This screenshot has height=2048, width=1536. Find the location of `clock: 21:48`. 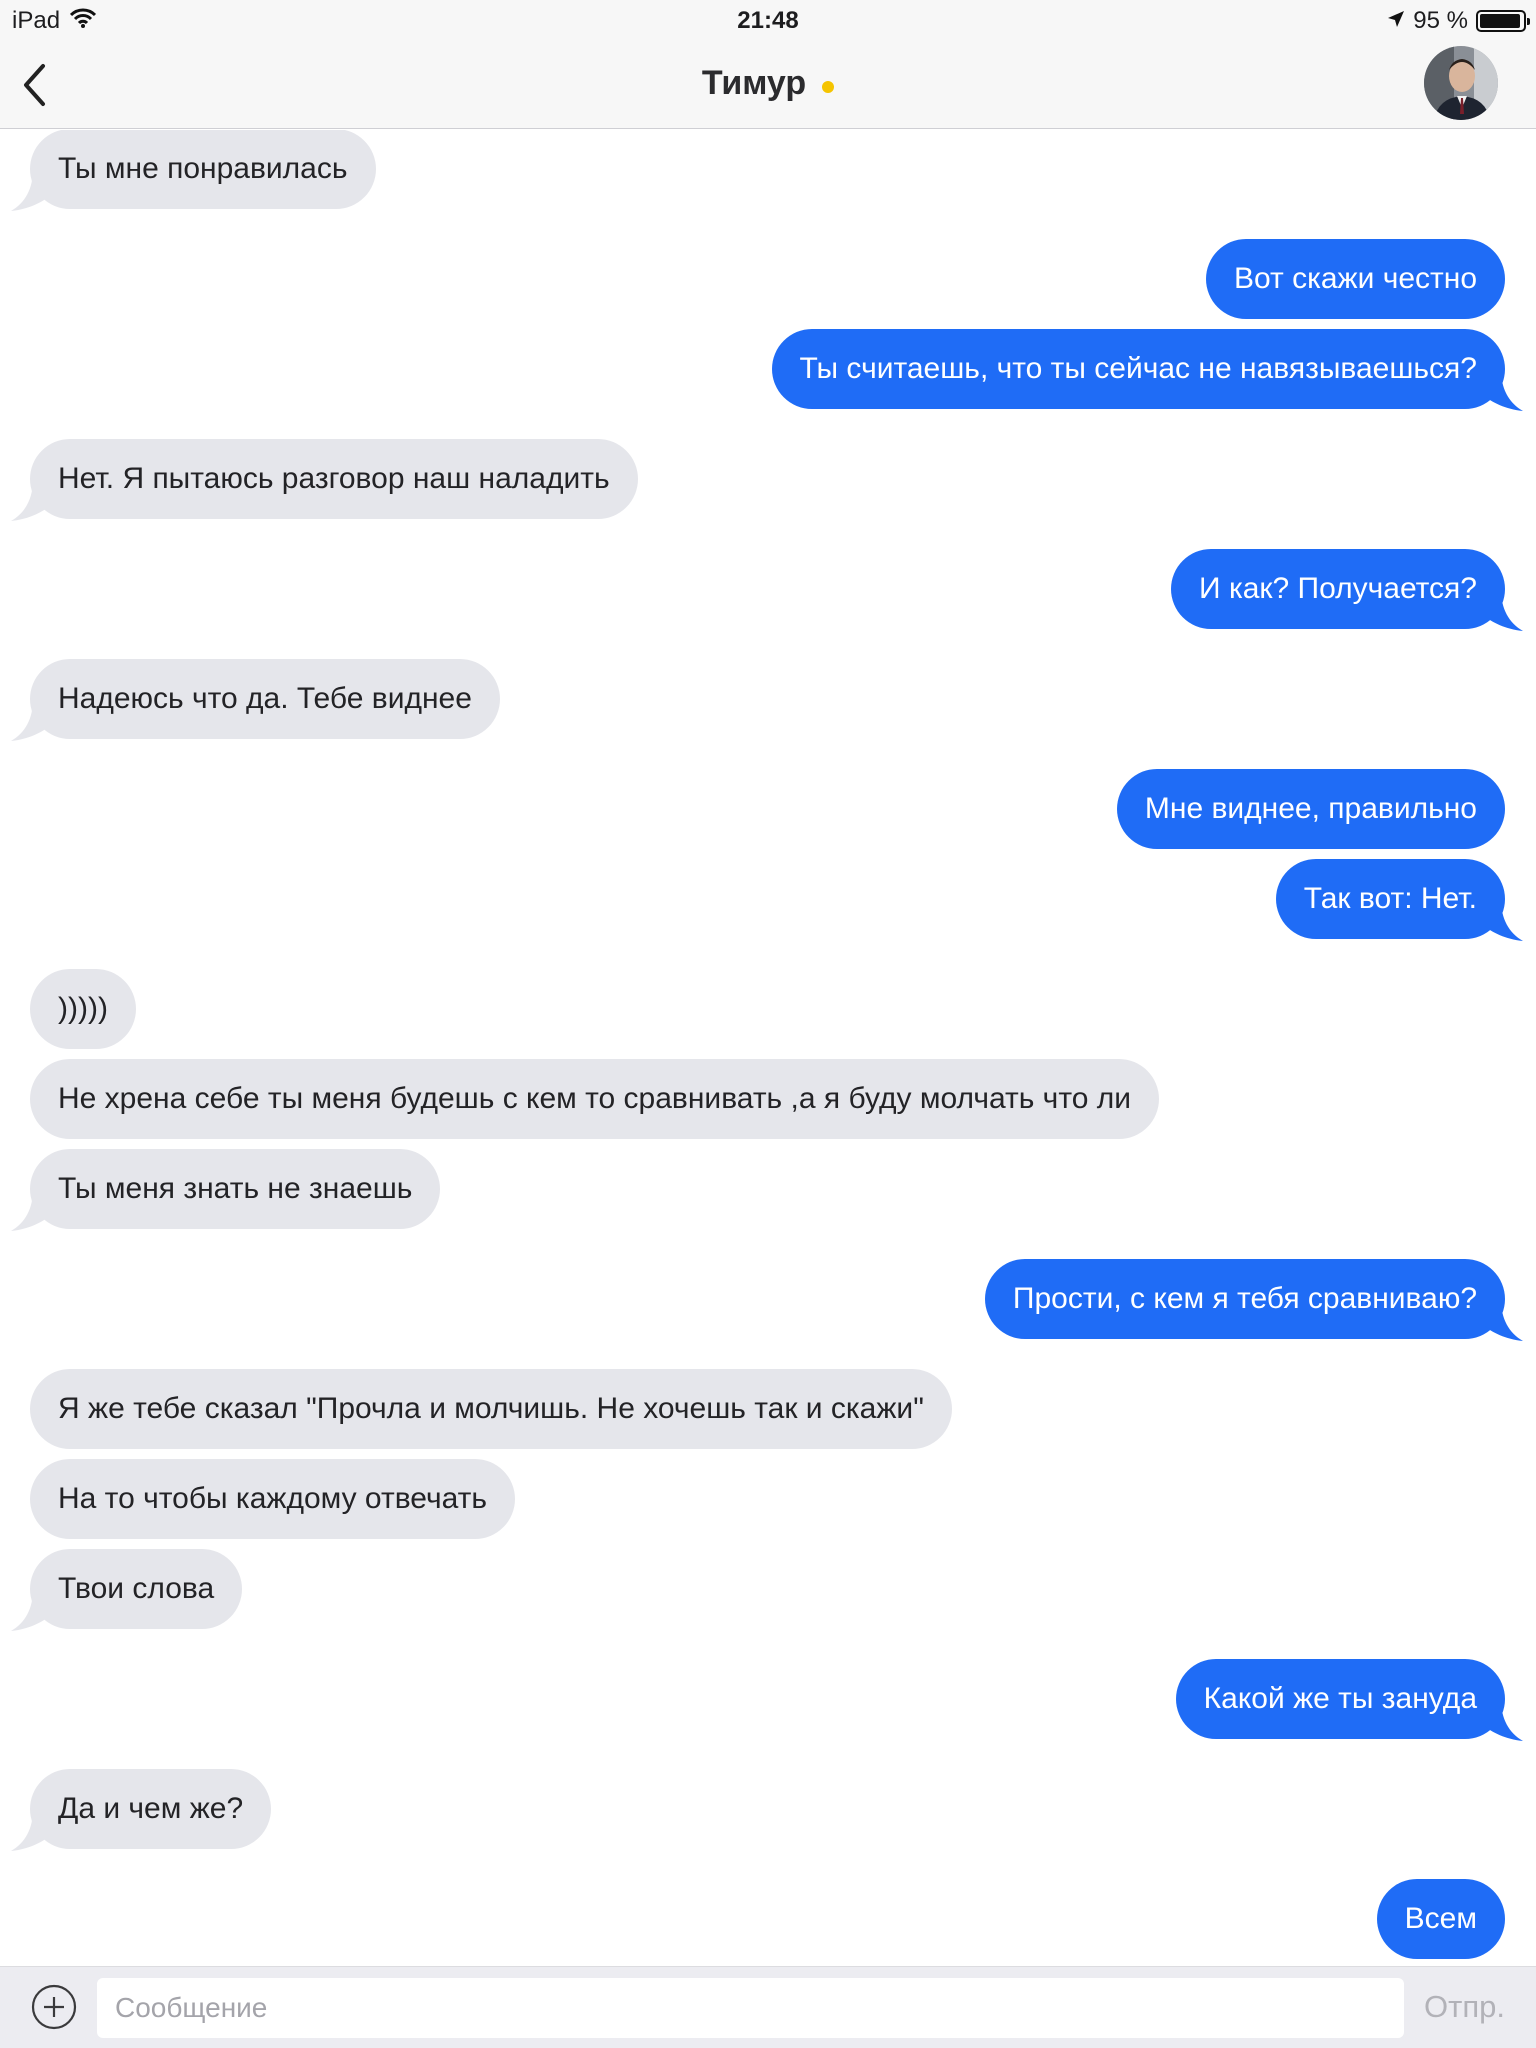

clock: 21:48 is located at coordinates (768, 20).